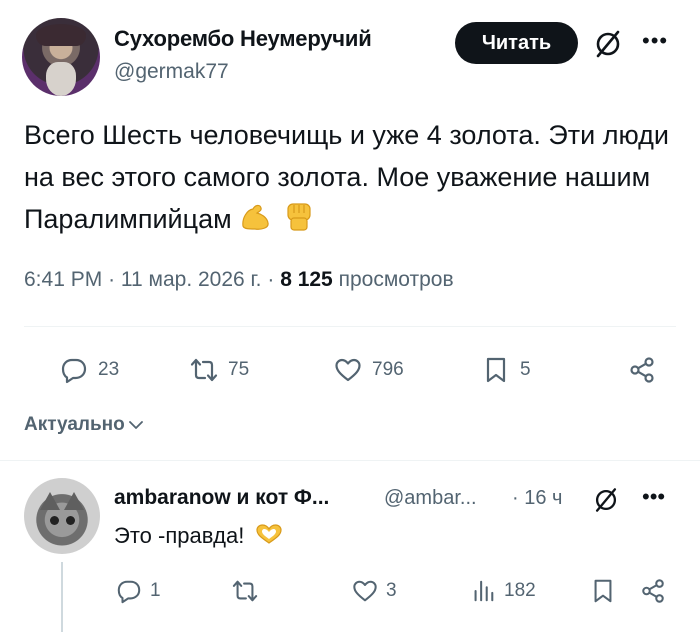  Describe the element at coordinates (396, 279) in the screenshot. I see `views-label: просмотров` at that location.